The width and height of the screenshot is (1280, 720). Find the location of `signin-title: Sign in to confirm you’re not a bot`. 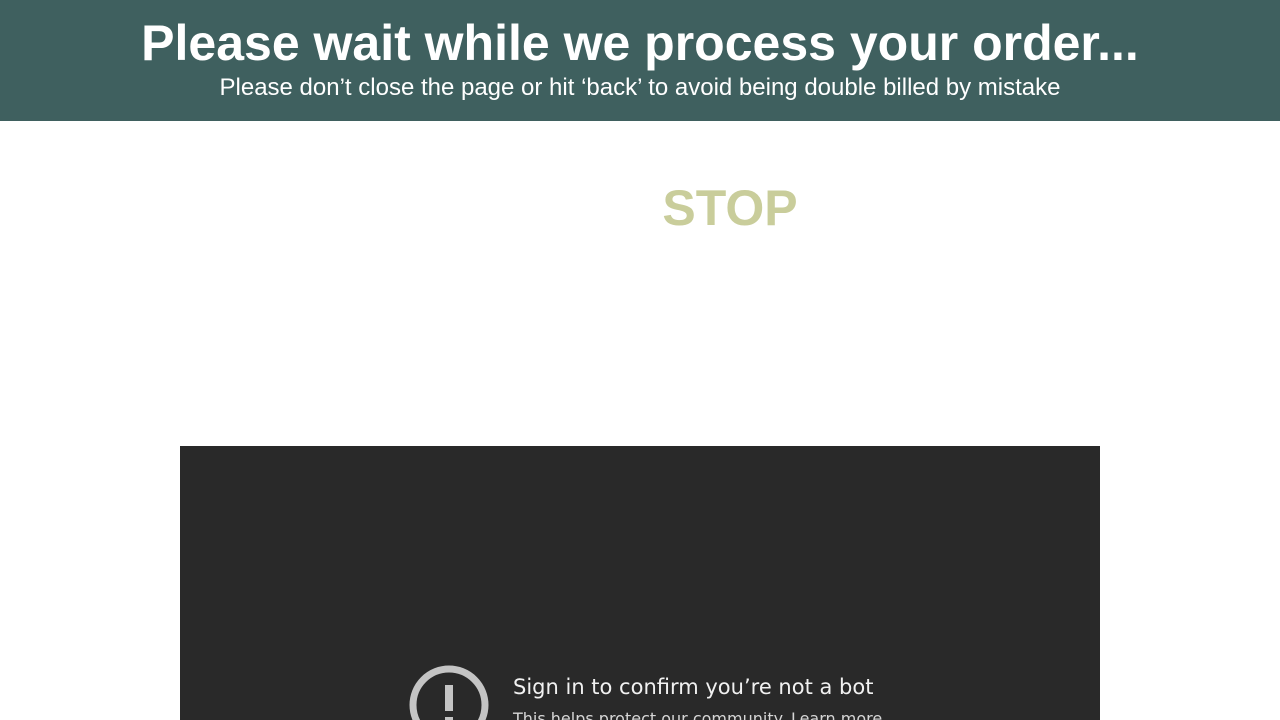

signin-title: Sign in to confirm you’re not a bot is located at coordinates (693, 687).